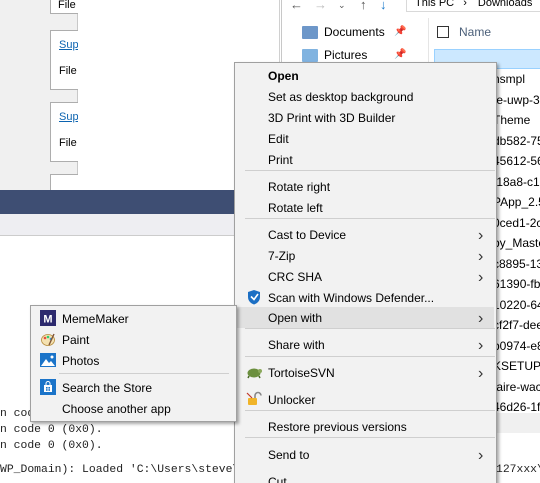  Describe the element at coordinates (296, 6) in the screenshot. I see `back-arrow-icon: ←` at that location.